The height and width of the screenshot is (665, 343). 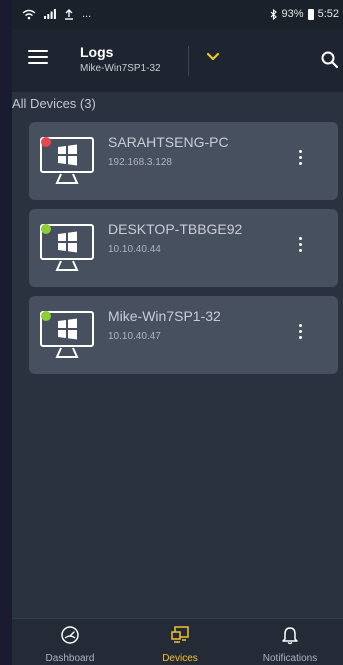 I want to click on nav-devices: Devices, so click(x=180, y=642).